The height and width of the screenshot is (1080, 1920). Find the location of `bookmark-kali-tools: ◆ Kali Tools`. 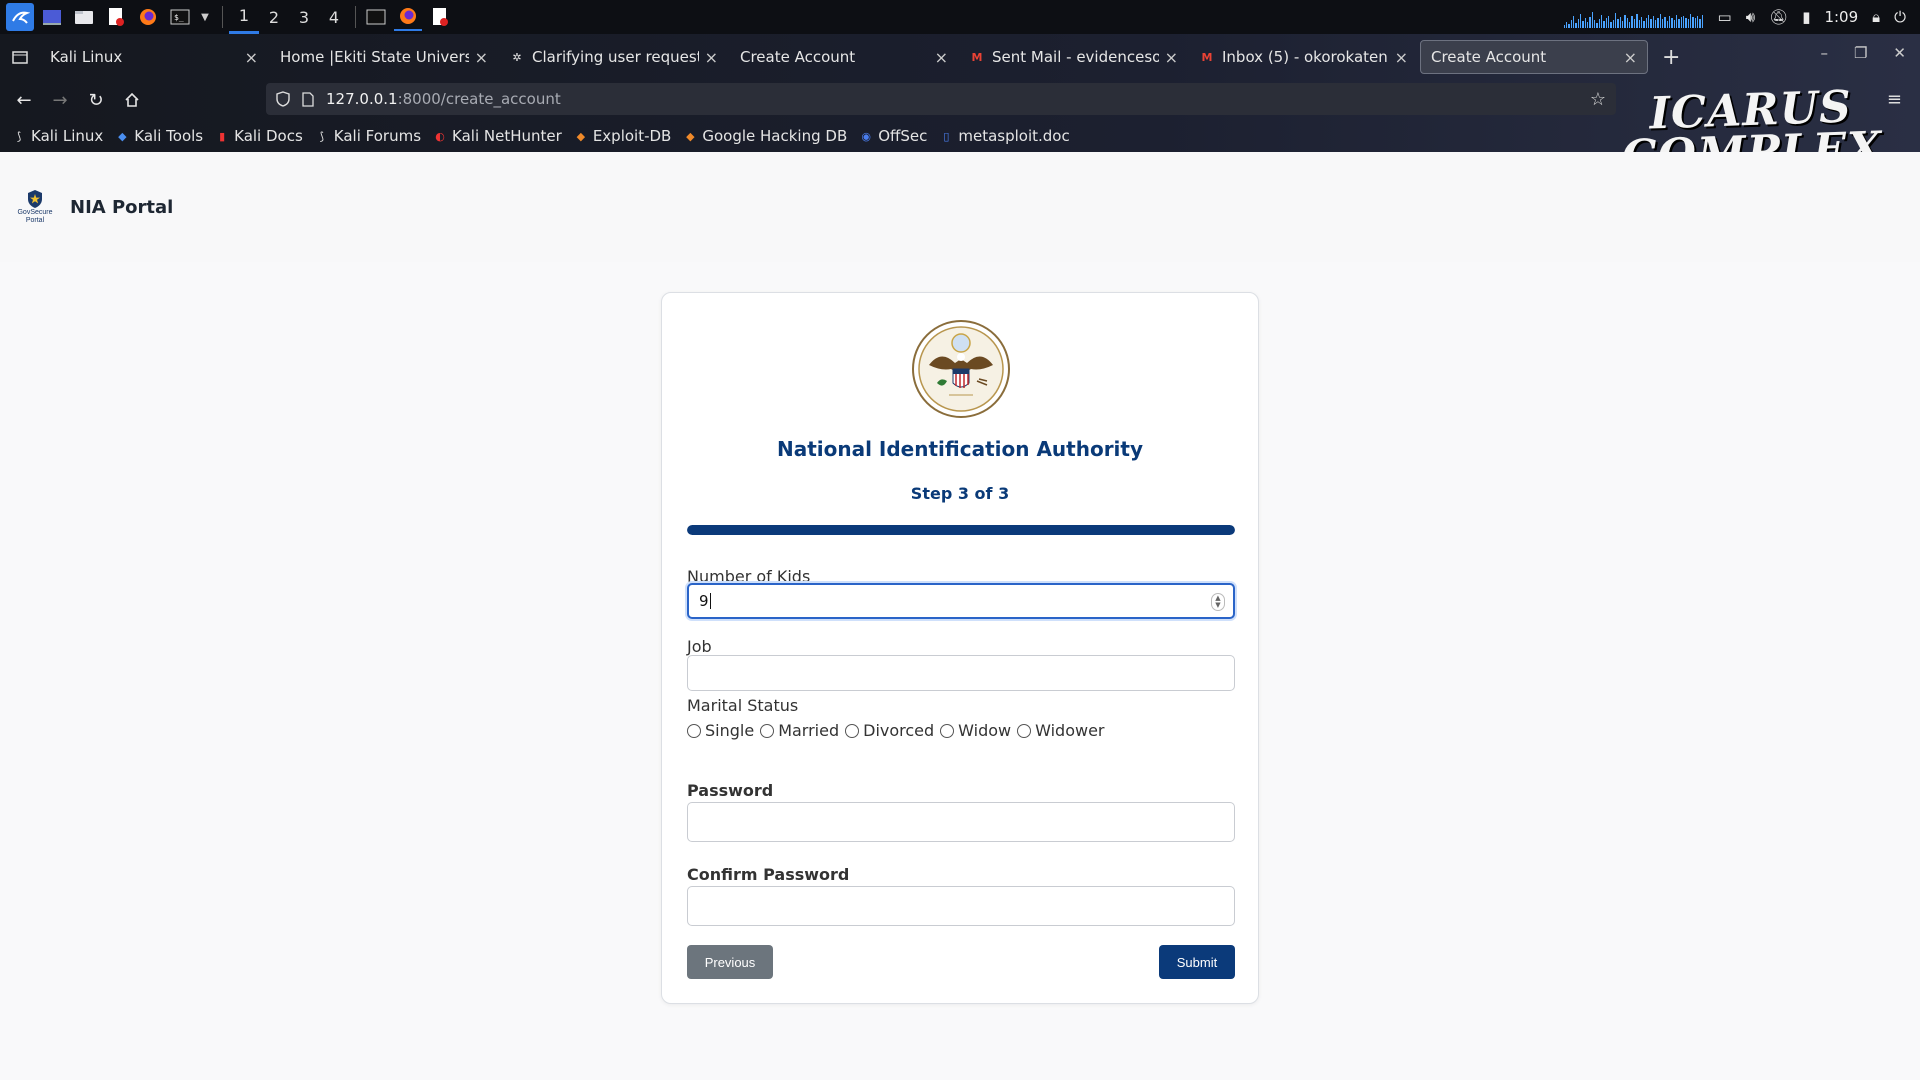

bookmark-kali-tools: ◆ Kali Tools is located at coordinates (159, 136).